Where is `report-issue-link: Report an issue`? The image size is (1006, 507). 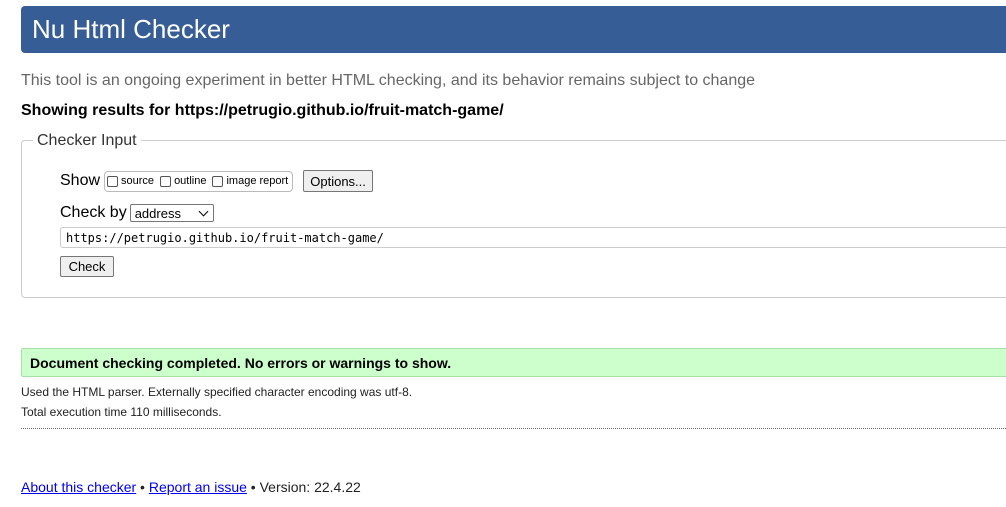 report-issue-link: Report an issue is located at coordinates (198, 487).